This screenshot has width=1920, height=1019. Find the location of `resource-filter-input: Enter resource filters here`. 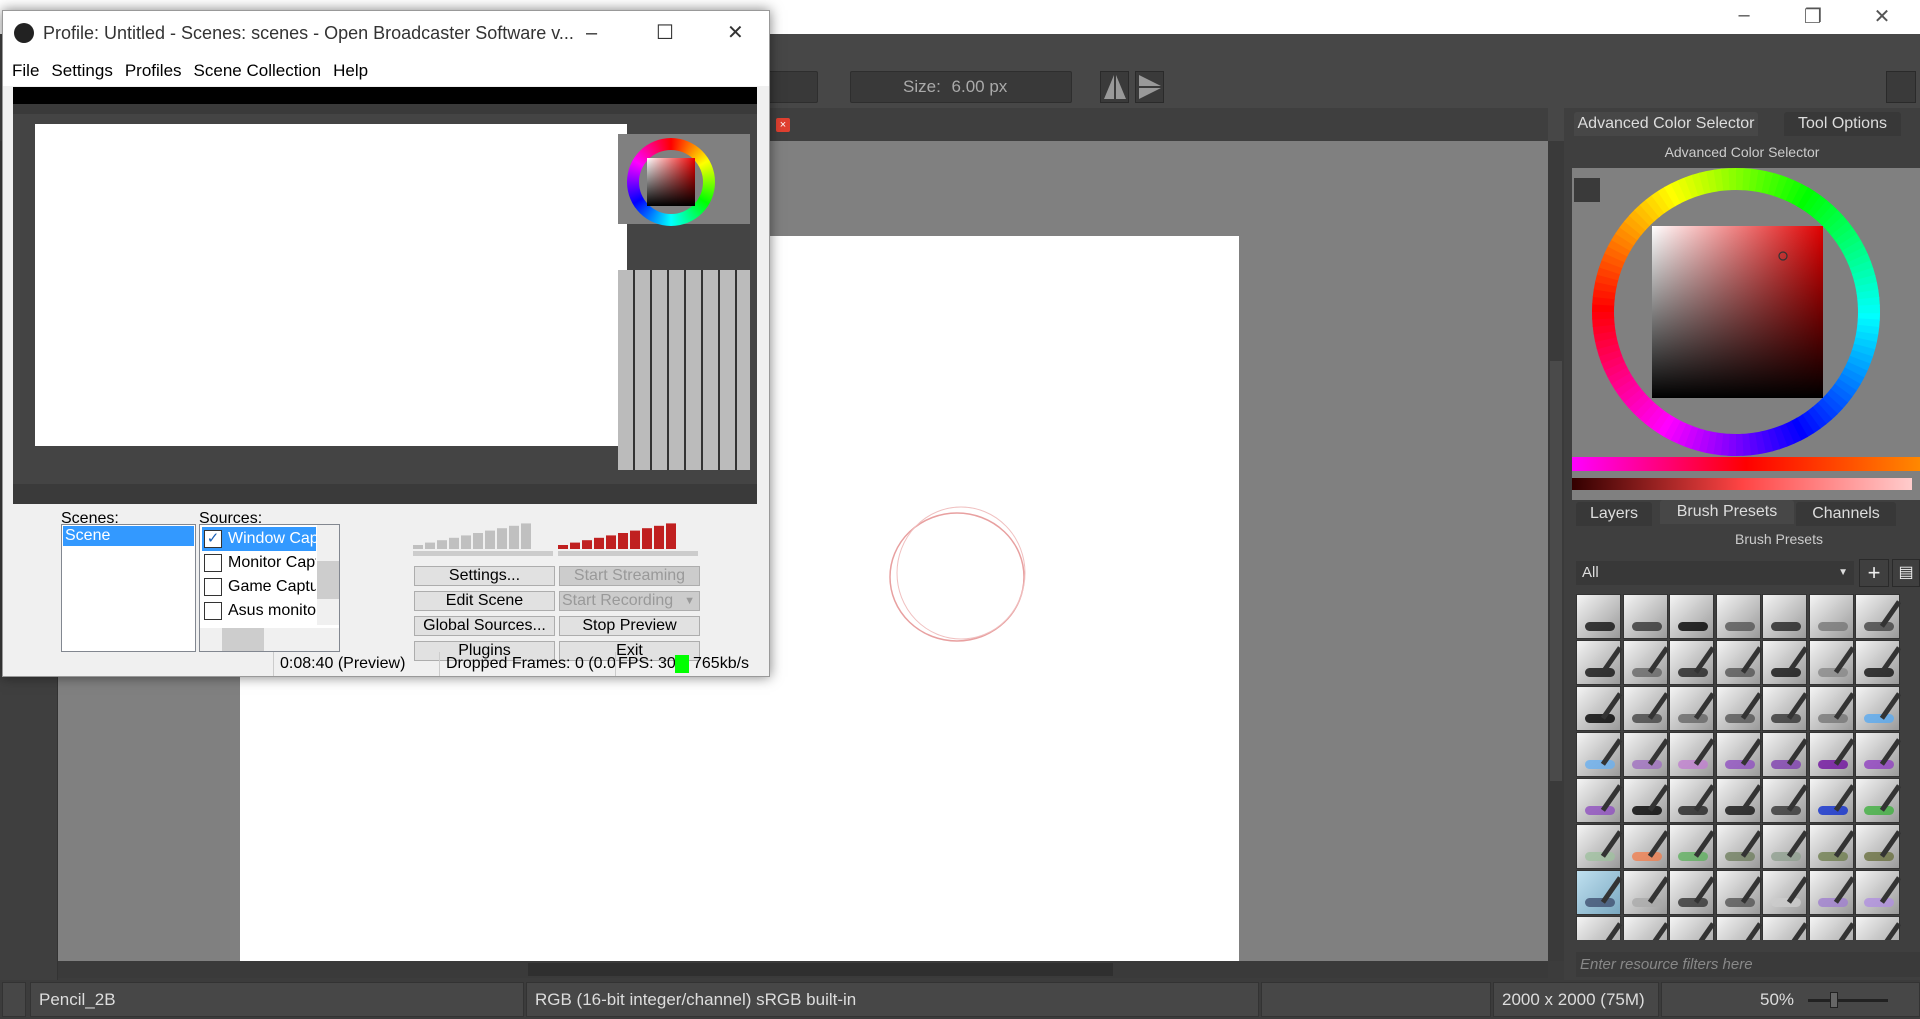

resource-filter-input: Enter resource filters here is located at coordinates (1748, 964).